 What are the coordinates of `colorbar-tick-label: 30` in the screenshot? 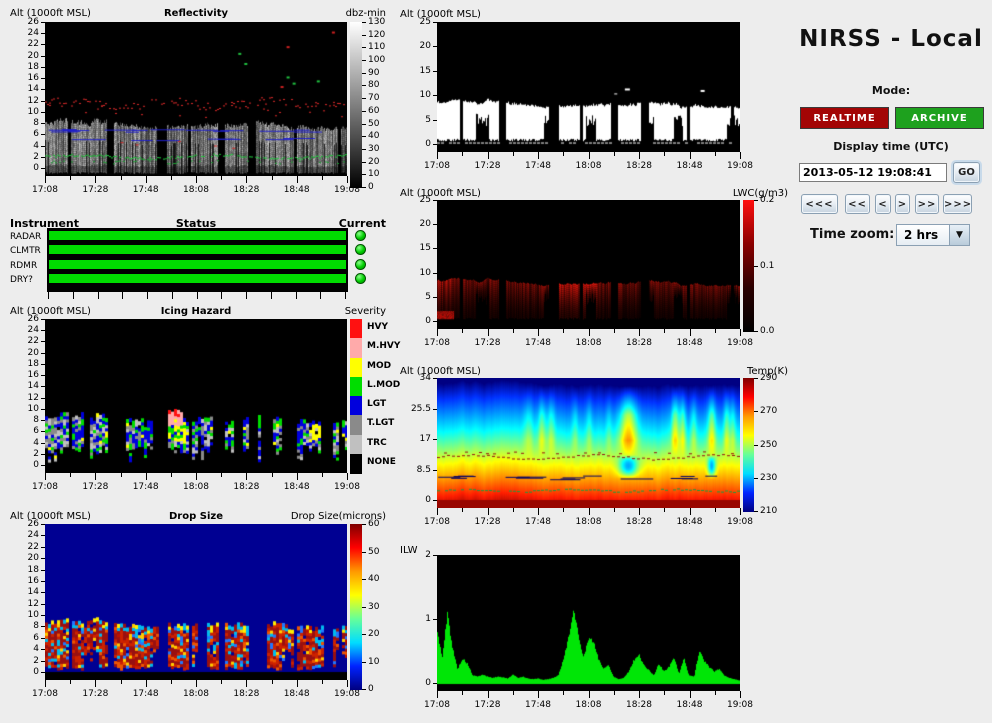 It's located at (374, 148).